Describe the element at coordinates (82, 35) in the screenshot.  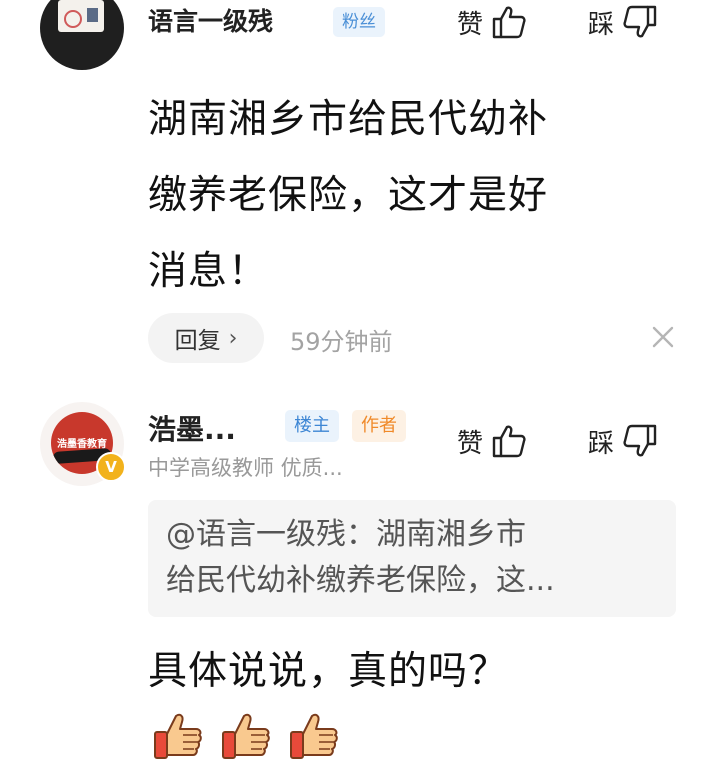
I see `avatar` at that location.